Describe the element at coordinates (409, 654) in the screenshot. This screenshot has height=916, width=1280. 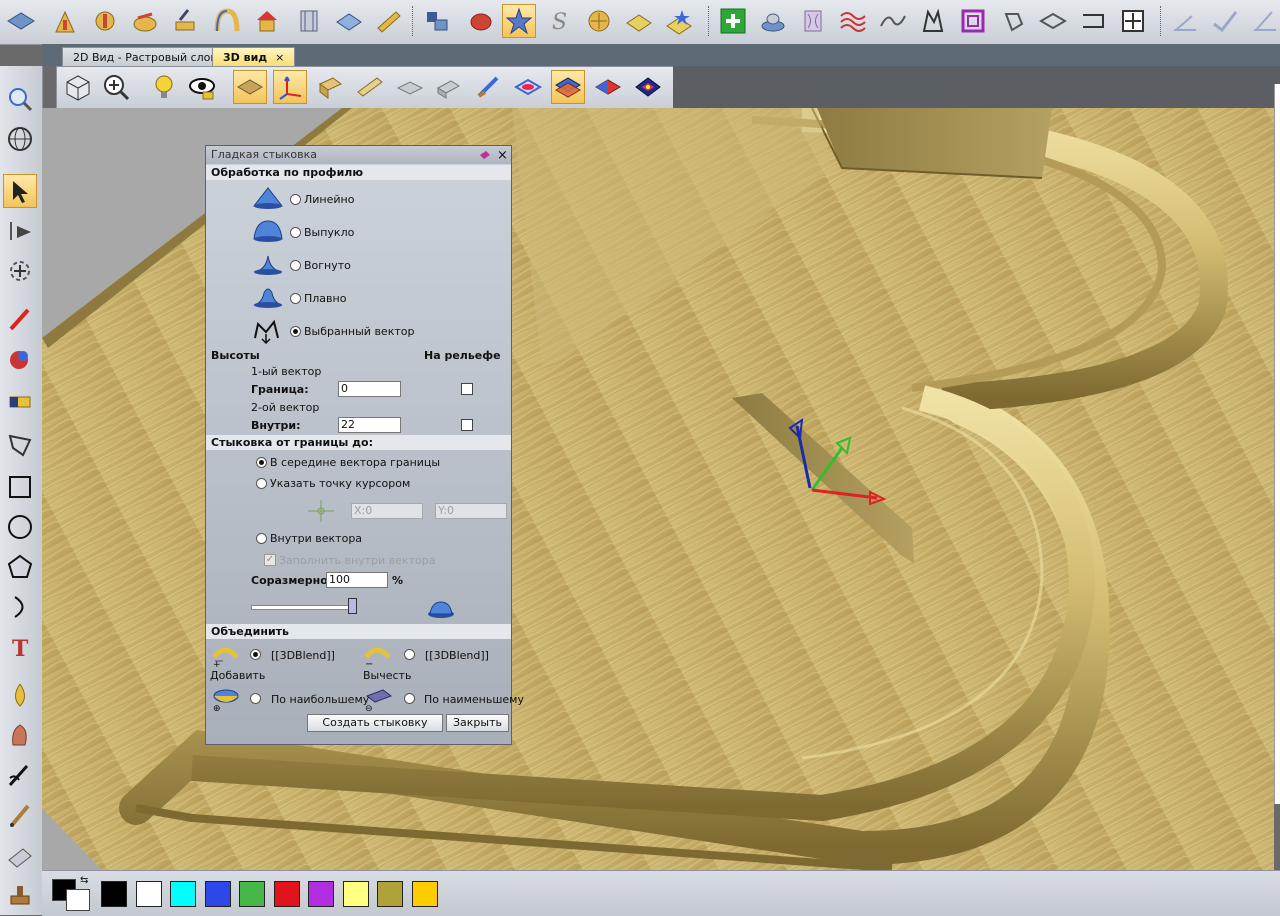
I see `subtract-radio` at that location.